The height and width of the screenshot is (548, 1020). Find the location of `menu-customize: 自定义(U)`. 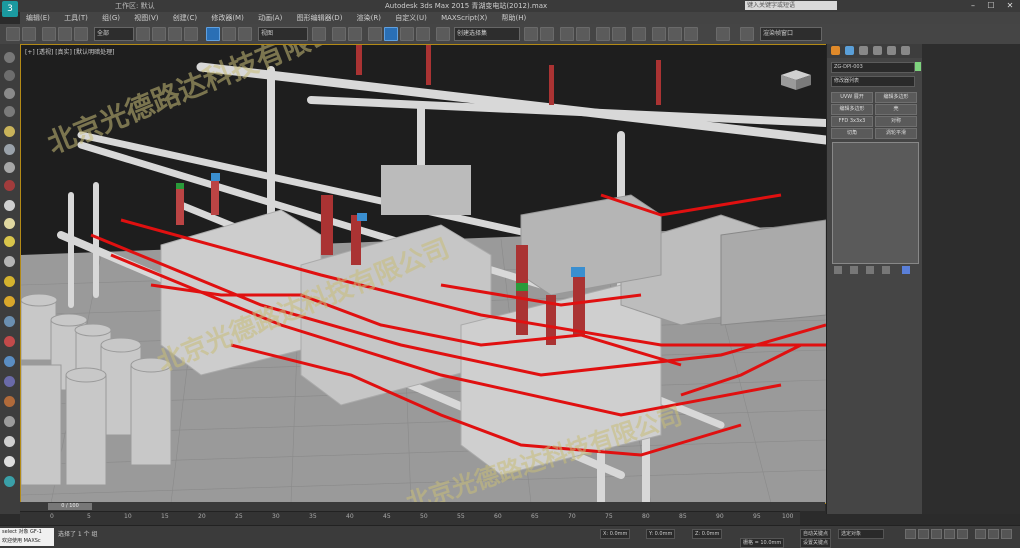

menu-customize: 自定义(U) is located at coordinates (411, 18).